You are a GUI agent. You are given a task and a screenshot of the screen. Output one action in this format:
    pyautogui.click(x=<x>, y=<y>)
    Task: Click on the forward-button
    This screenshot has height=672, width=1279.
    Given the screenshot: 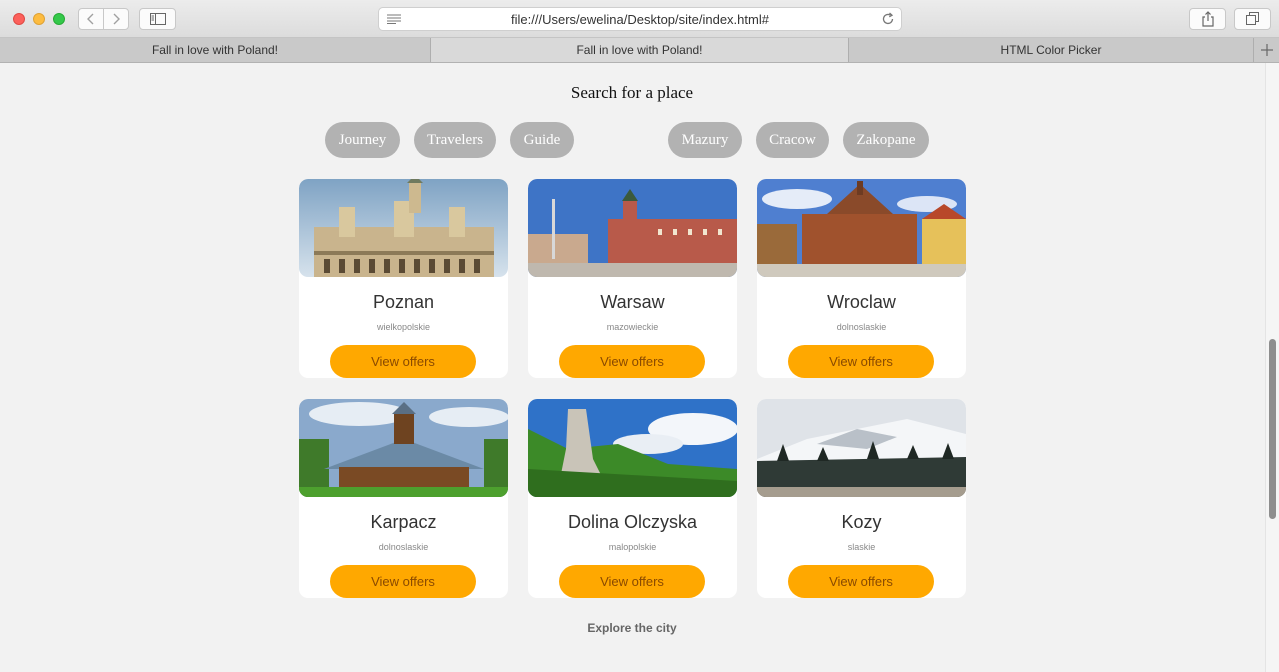 What is the action you would take?
    pyautogui.click(x=116, y=19)
    